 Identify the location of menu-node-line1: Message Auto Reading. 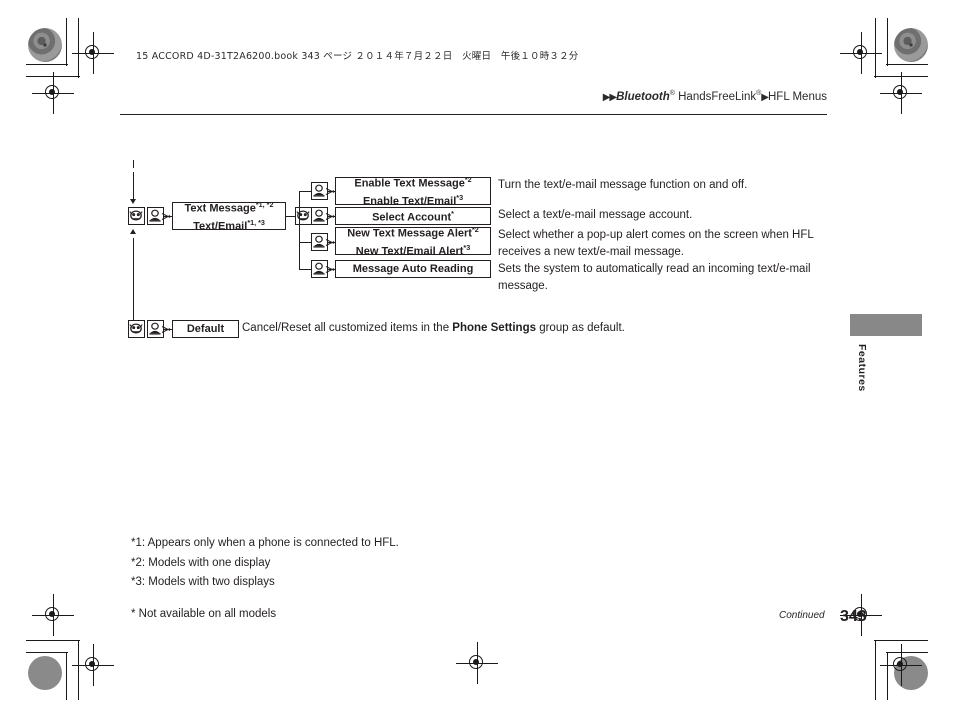
(413, 269).